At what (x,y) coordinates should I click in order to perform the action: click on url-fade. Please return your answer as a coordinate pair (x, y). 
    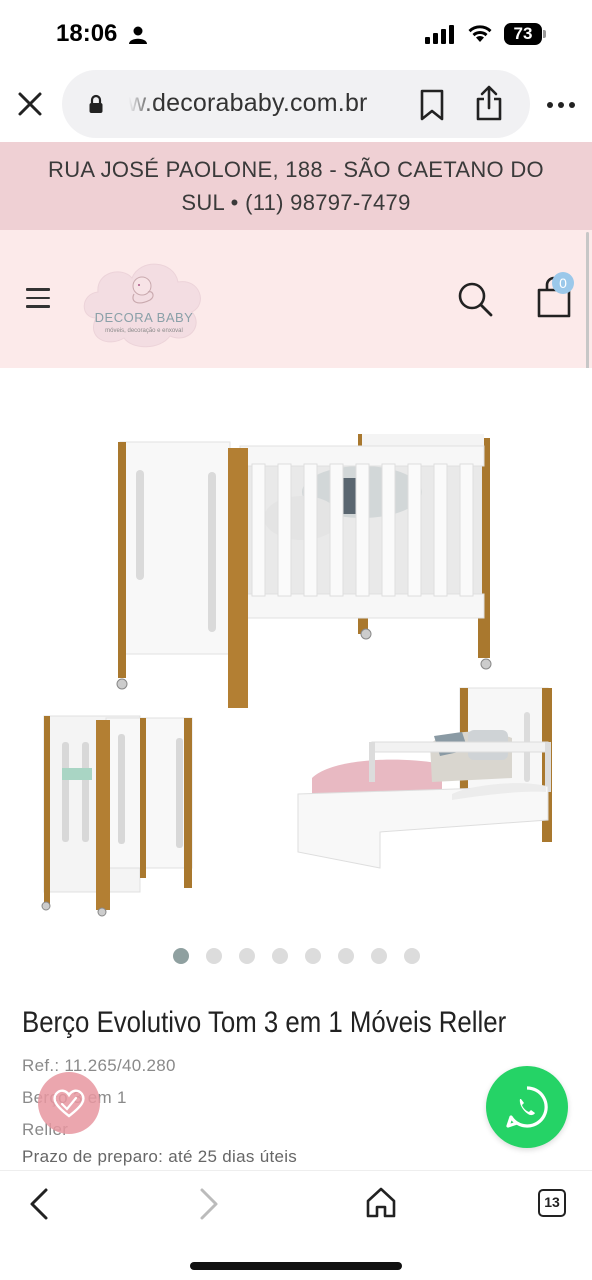
    Looking at the image, I should click on (139, 104).